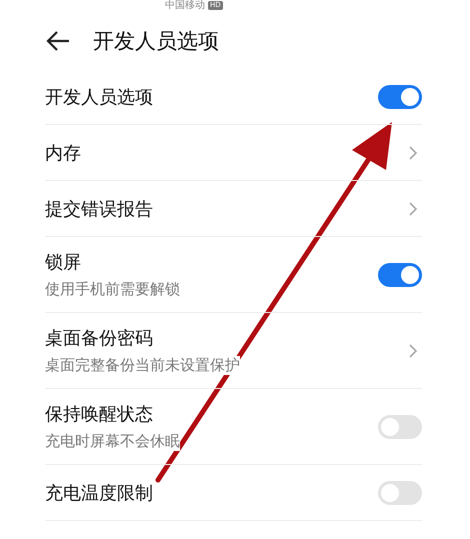 This screenshot has height=539, width=470. I want to click on carrier-name: 中国移动, so click(185, 6).